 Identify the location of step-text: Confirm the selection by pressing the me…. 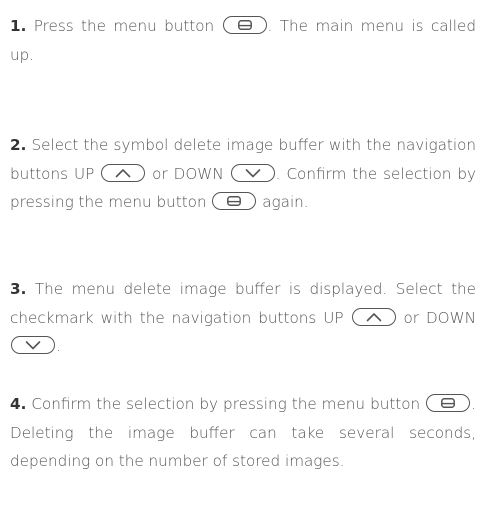
(226, 404).